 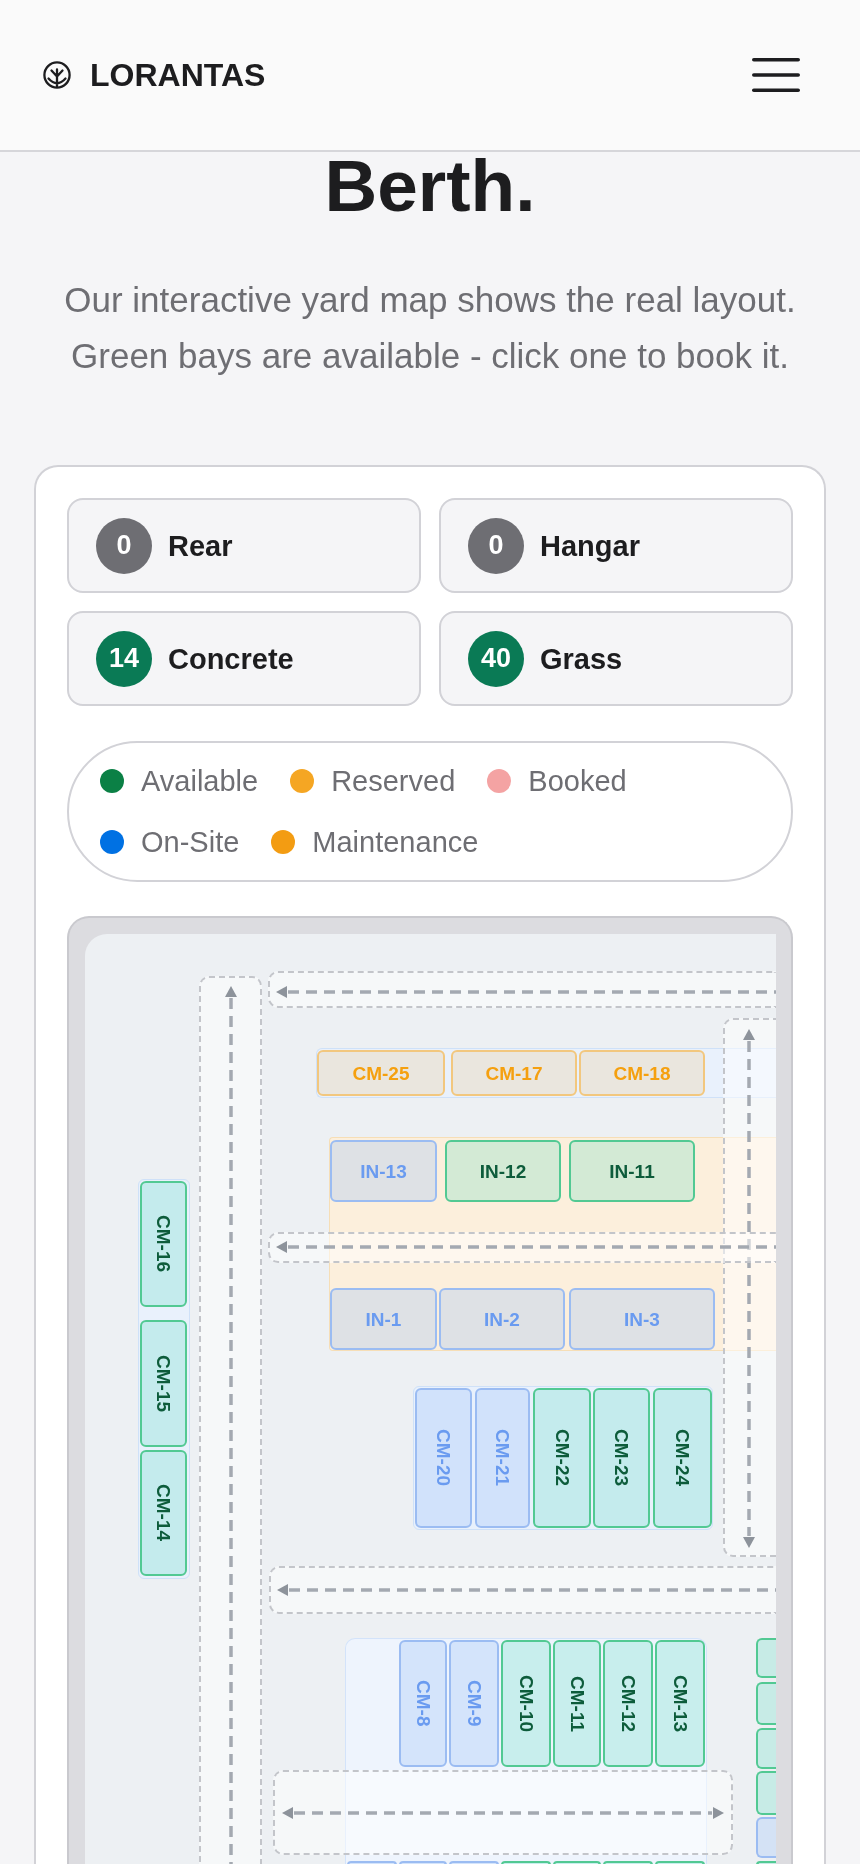 I want to click on parking-bay: CM-13, so click(x=680, y=1703).